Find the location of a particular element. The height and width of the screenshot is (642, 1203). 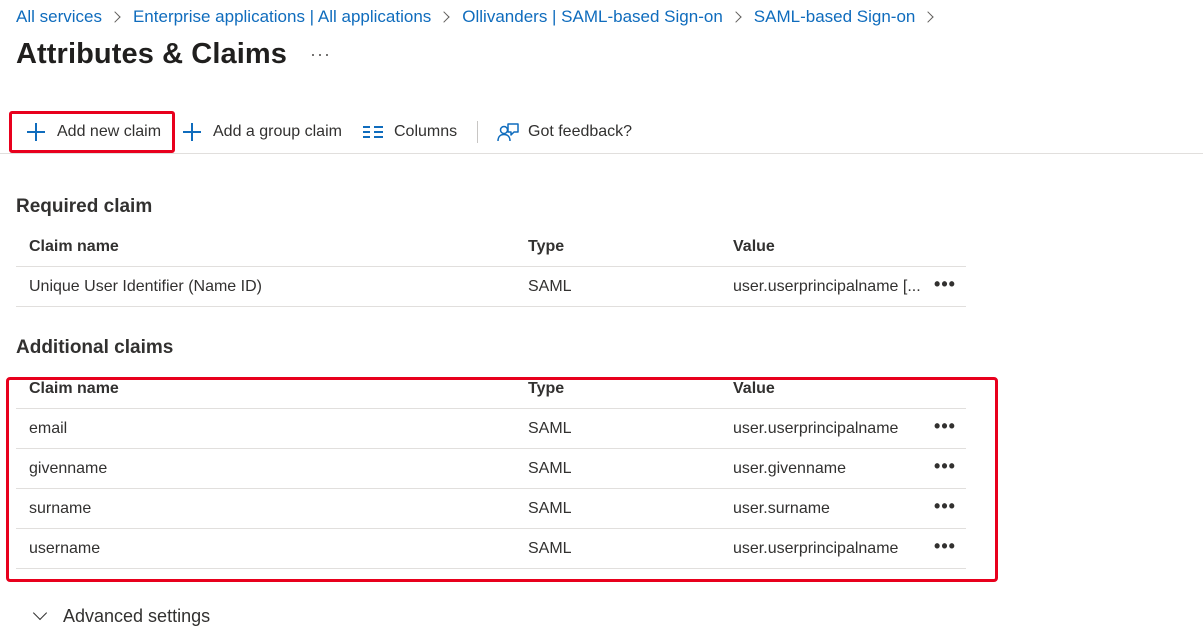

advanced-settings-label: Advanced settings is located at coordinates (137, 615).